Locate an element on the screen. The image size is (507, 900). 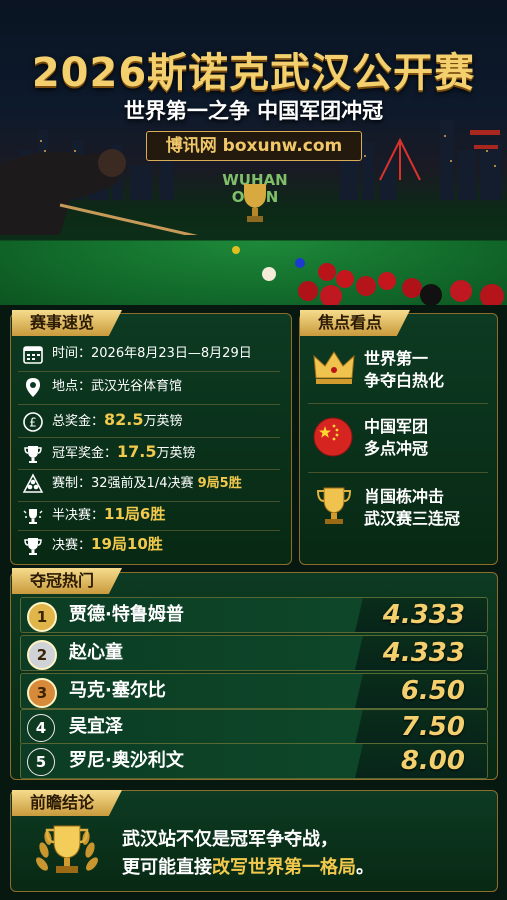
focus-3-line2: 武汉赛三连冠 is located at coordinates (412, 518).